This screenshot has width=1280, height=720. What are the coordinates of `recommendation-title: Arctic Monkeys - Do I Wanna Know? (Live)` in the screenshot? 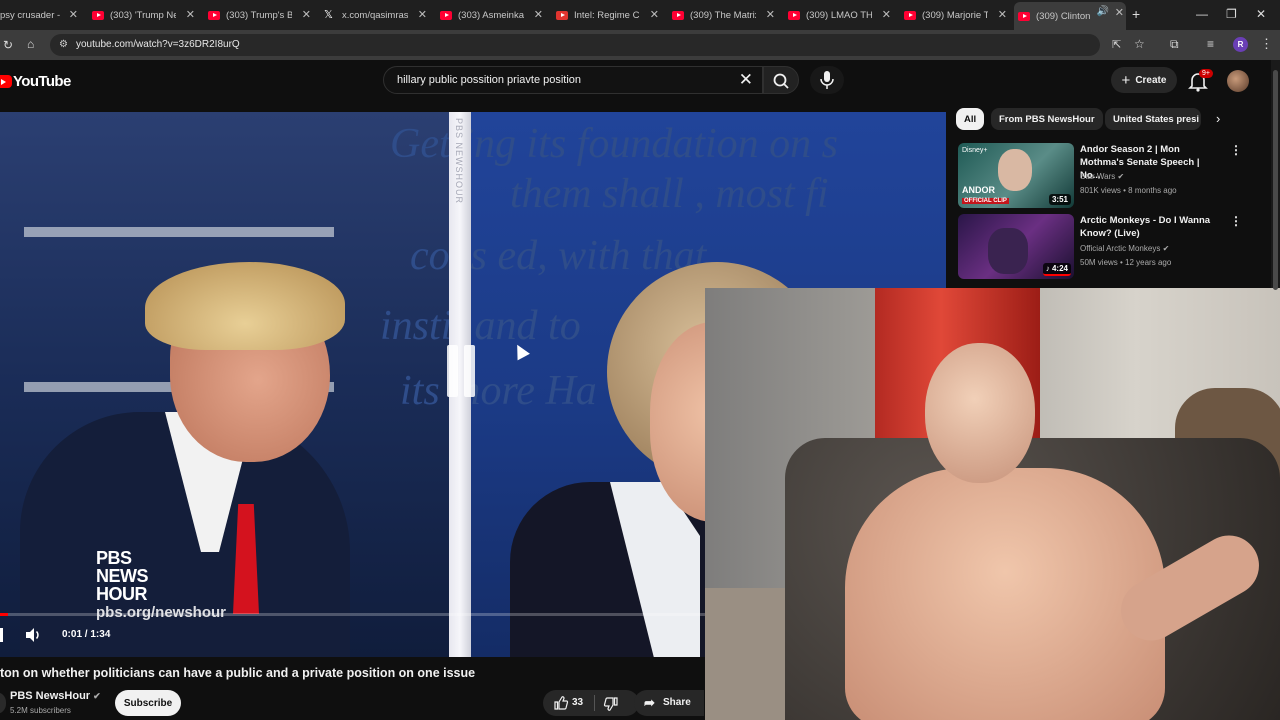 It's located at (1151, 227).